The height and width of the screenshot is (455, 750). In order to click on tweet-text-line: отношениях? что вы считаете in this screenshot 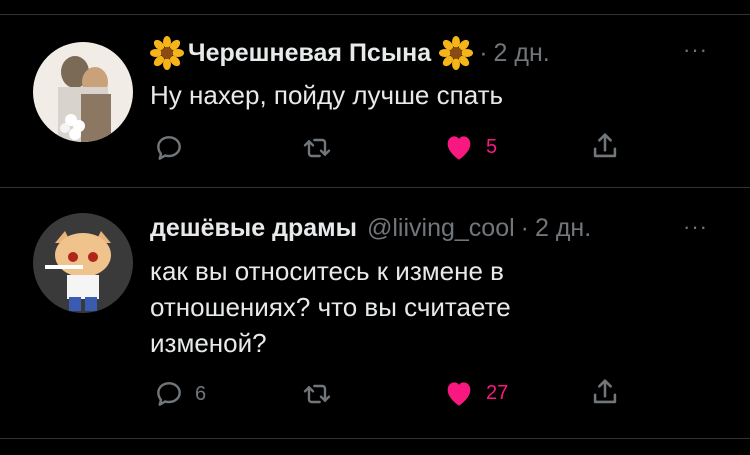, I will do `click(330, 307)`.